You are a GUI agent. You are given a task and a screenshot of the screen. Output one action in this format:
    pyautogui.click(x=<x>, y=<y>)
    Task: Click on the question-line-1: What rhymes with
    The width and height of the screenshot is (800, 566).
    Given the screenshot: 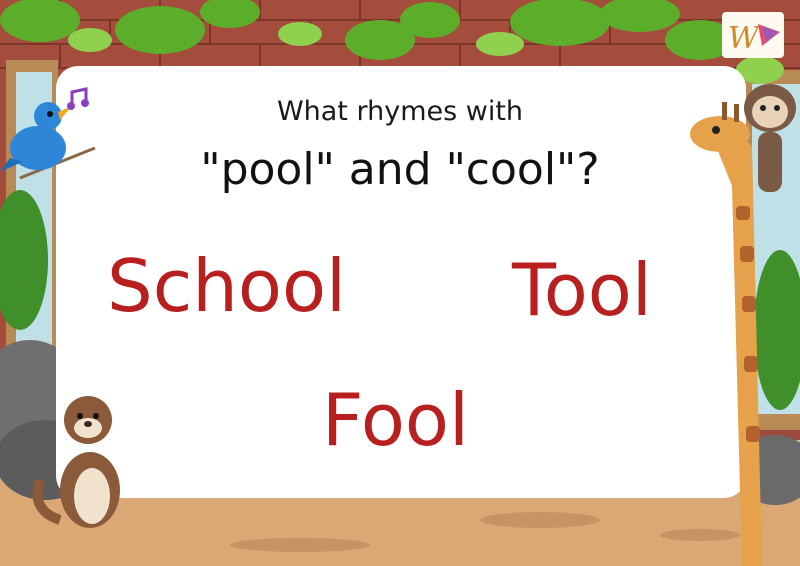 What is the action you would take?
    pyautogui.click(x=400, y=111)
    